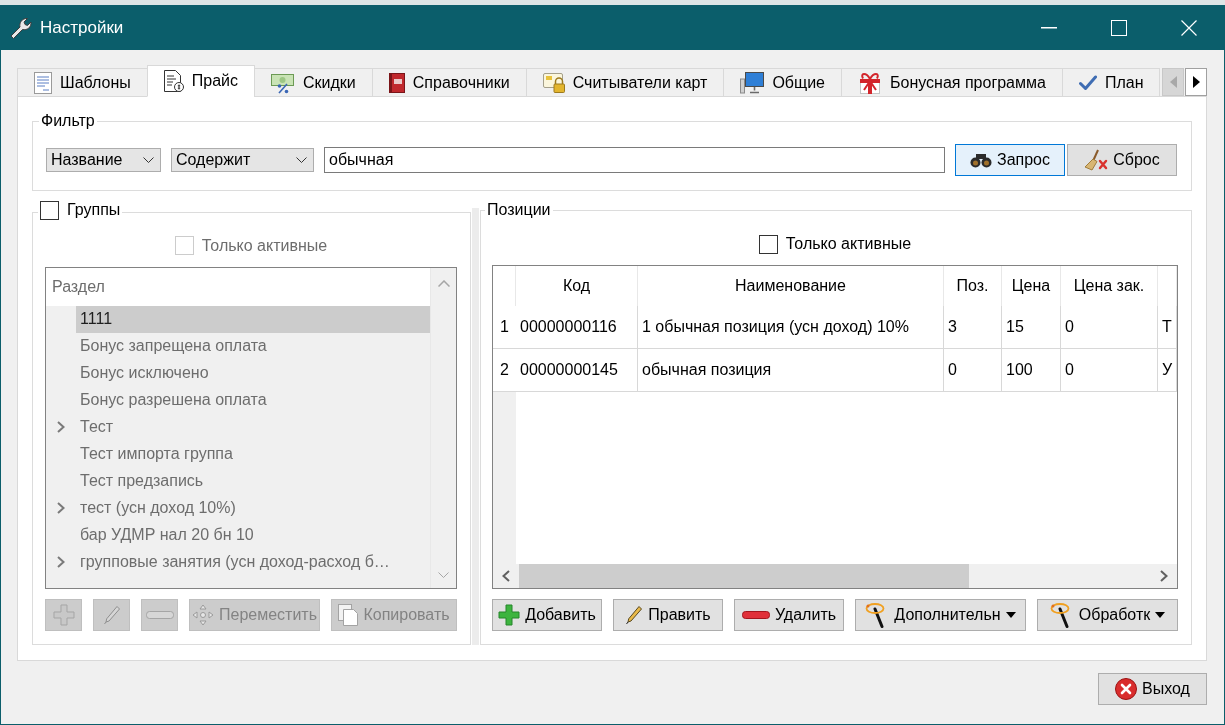 Image resolution: width=1225 pixels, height=725 pixels. Describe the element at coordinates (744, 576) in the screenshot. I see `scrollbar-thumb` at that location.